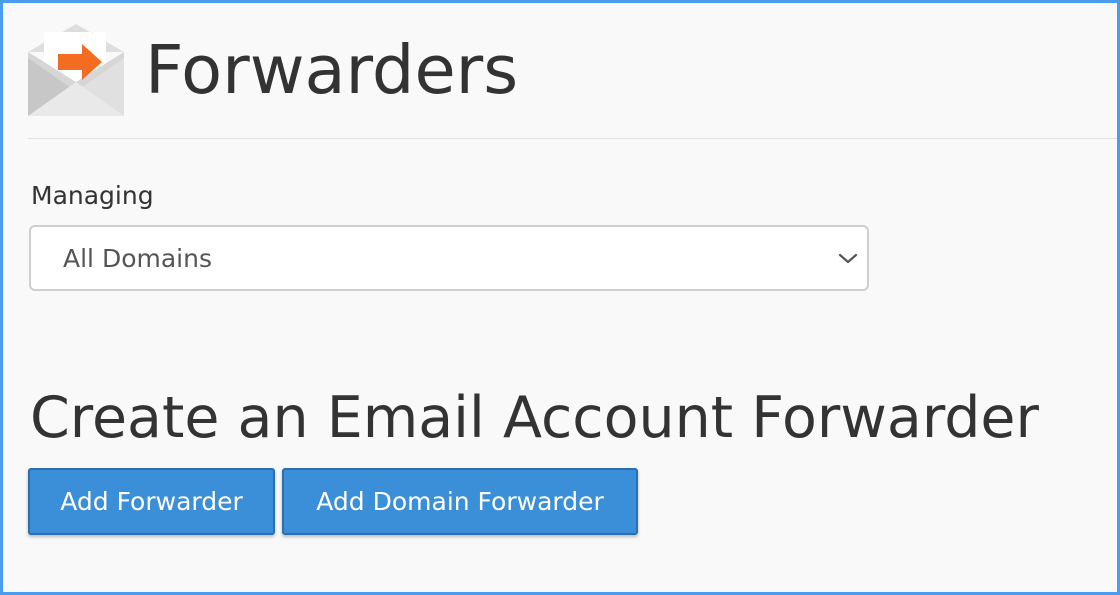 This screenshot has width=1120, height=595. I want to click on domain-select-value: All Domains, so click(137, 258).